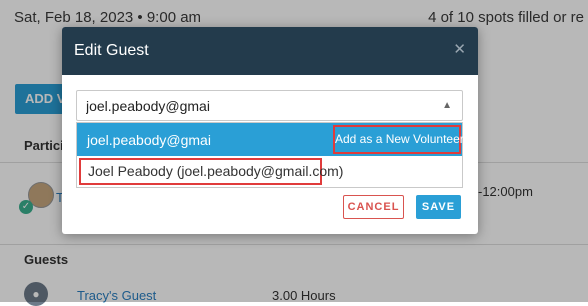  Describe the element at coordinates (270, 51) in the screenshot. I see `modal-header: Edit Guest ✕` at that location.